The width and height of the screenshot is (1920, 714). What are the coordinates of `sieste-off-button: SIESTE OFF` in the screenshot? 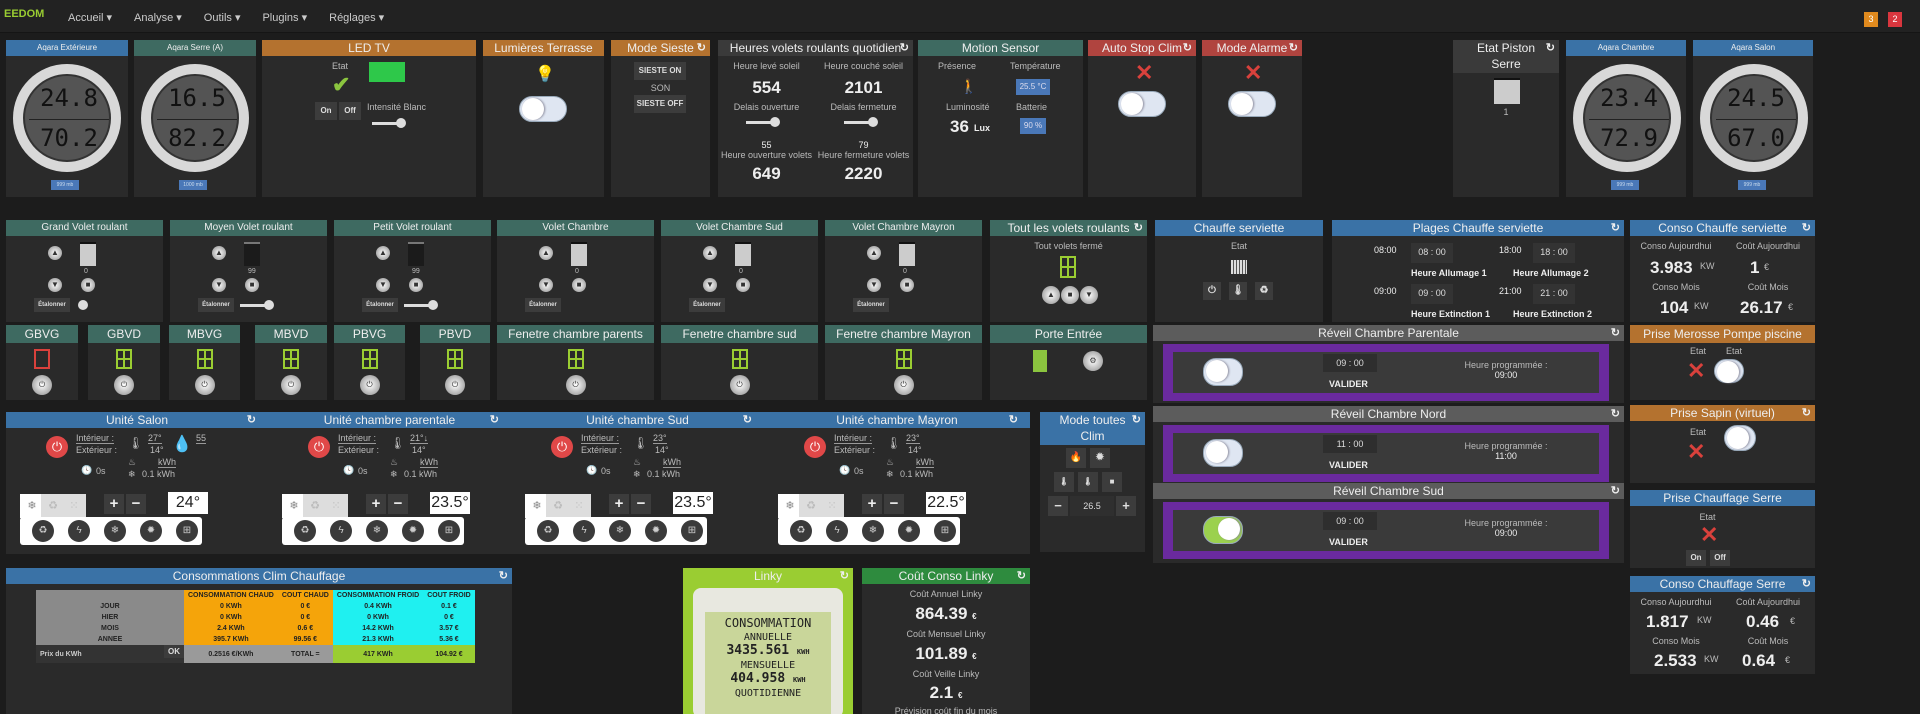 It's located at (660, 104).